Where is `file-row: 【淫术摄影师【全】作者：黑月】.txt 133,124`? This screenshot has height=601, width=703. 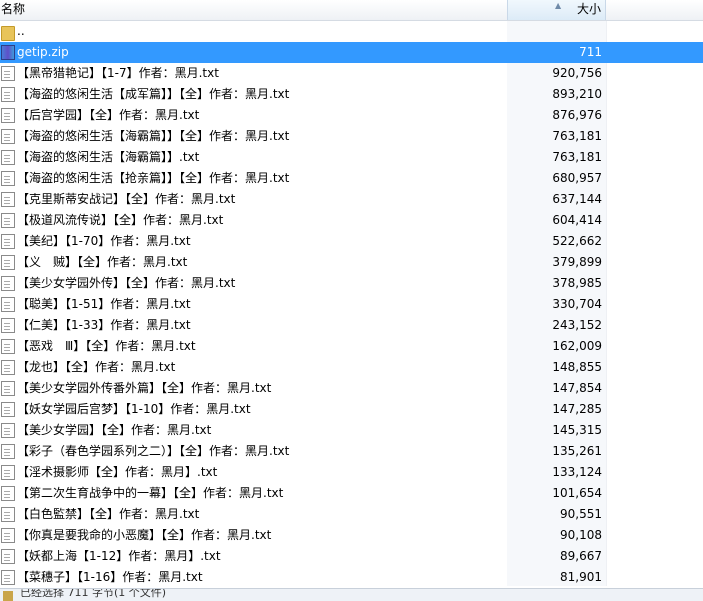
file-row: 【淫术摄影师【全】作者：黑月】.txt 133,124 is located at coordinates (351, 472).